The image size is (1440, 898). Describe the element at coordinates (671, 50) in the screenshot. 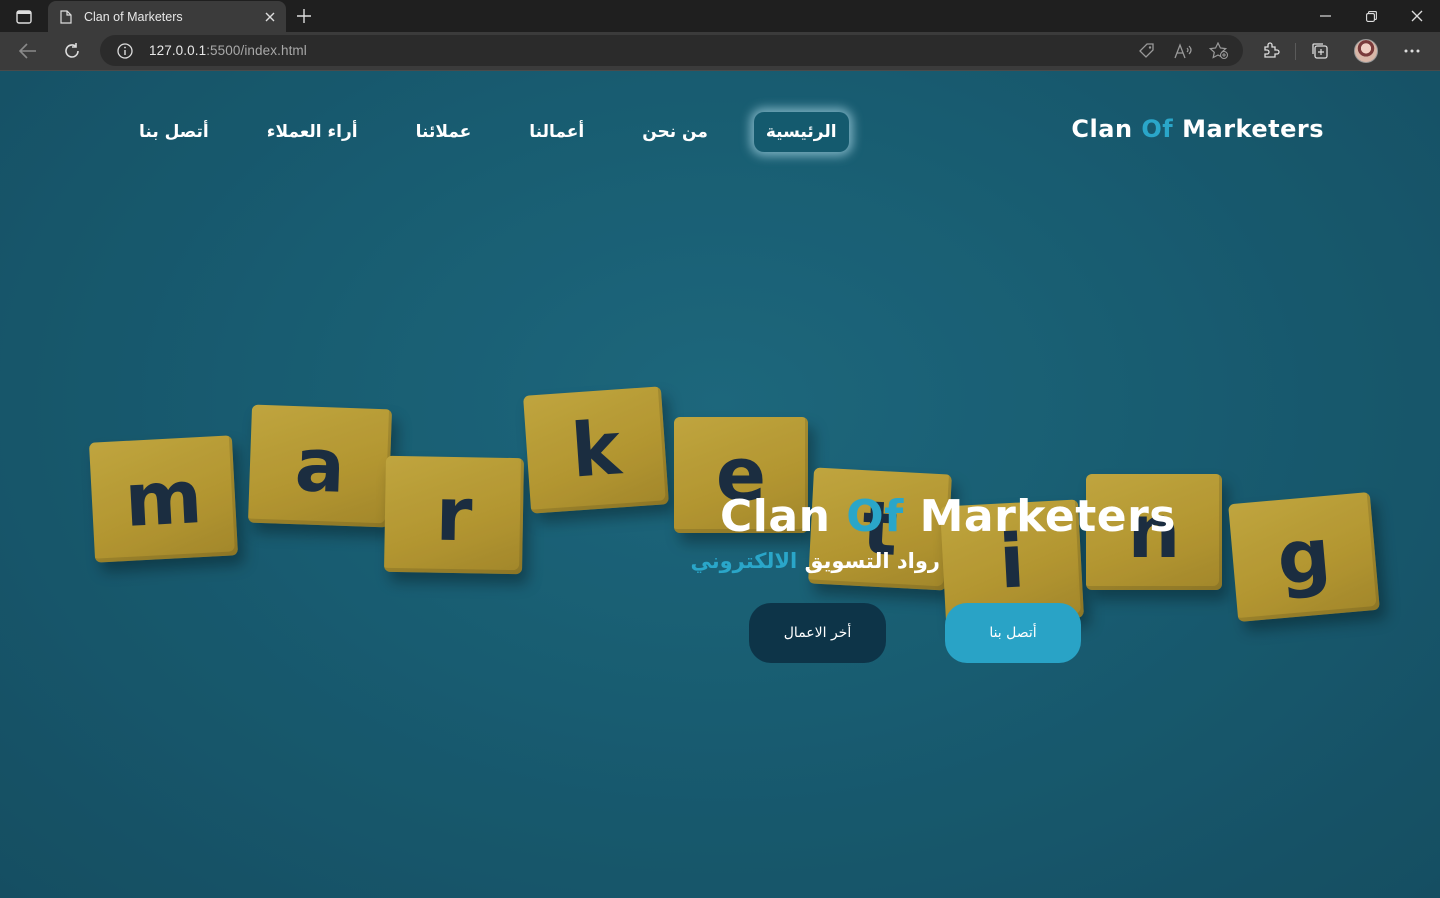

I see `address-bar: 127.0.0.1:5500/index.html` at that location.